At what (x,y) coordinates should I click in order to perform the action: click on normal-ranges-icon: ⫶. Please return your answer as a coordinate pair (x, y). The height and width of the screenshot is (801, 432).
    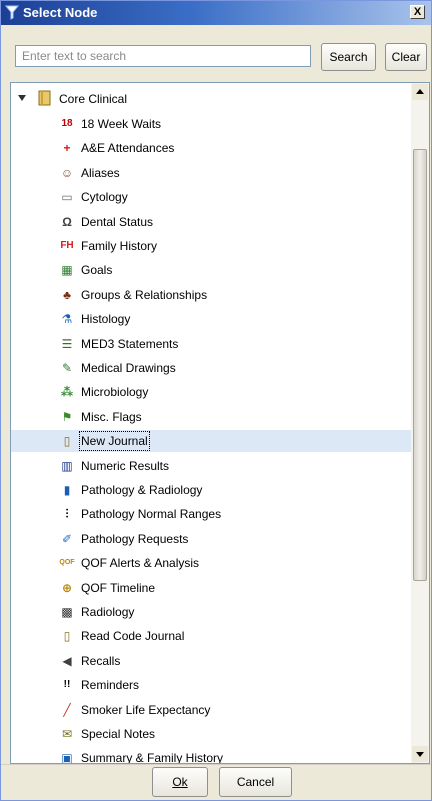
    Looking at the image, I should click on (67, 514).